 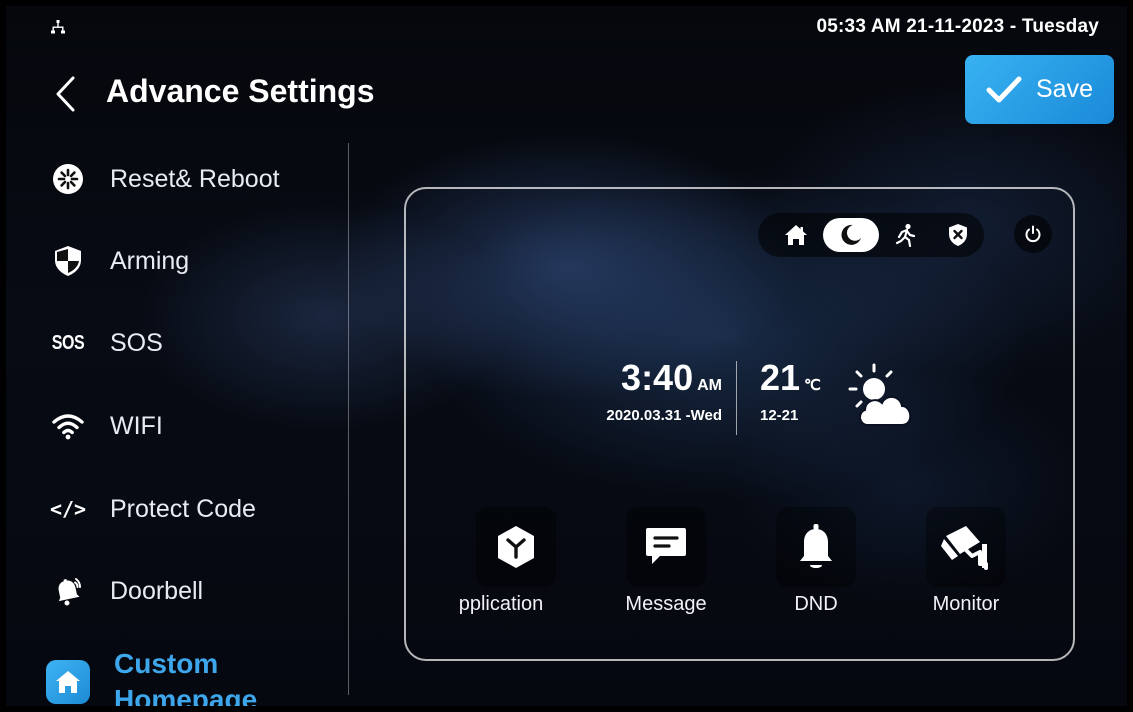 I want to click on check-icon, so click(x=1004, y=89).